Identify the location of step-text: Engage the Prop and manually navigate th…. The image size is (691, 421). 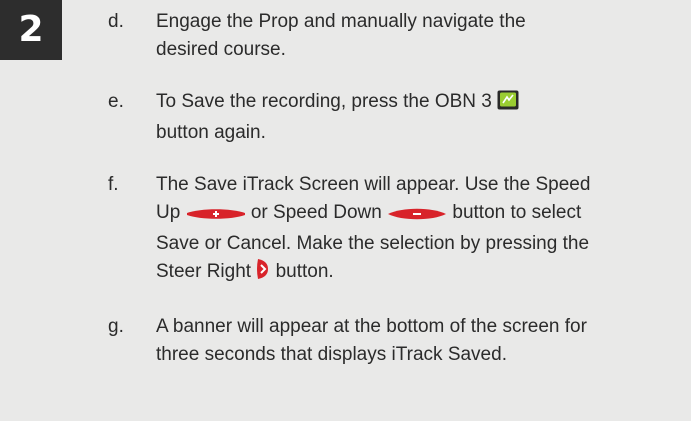
(419, 36).